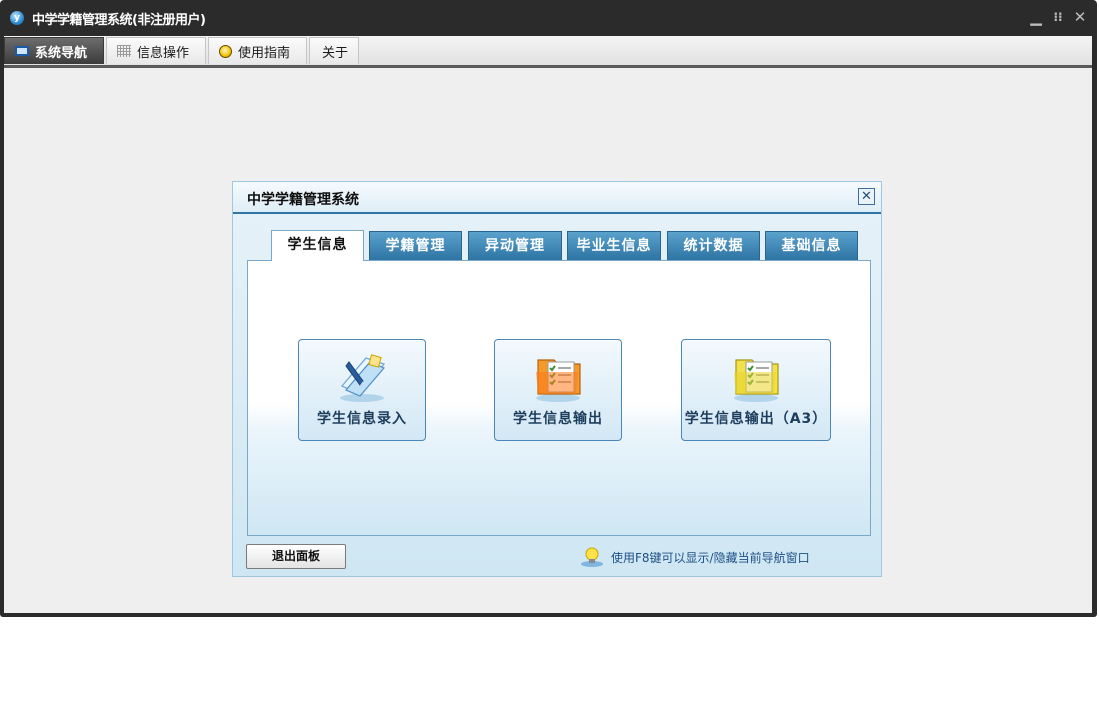 This screenshot has height=723, width=1099. I want to click on tab-transfer-management: 异动管理, so click(515, 245).